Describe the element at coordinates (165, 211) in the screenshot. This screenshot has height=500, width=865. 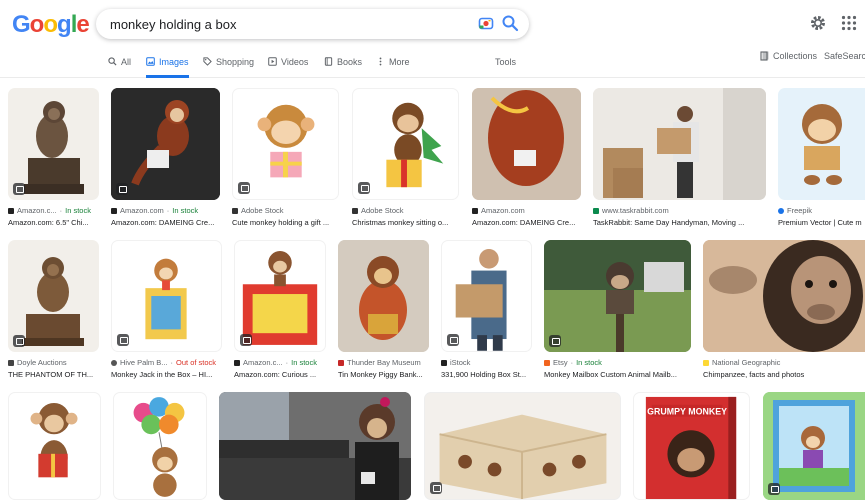
I see `result-source: Amazon.com · In stock` at that location.